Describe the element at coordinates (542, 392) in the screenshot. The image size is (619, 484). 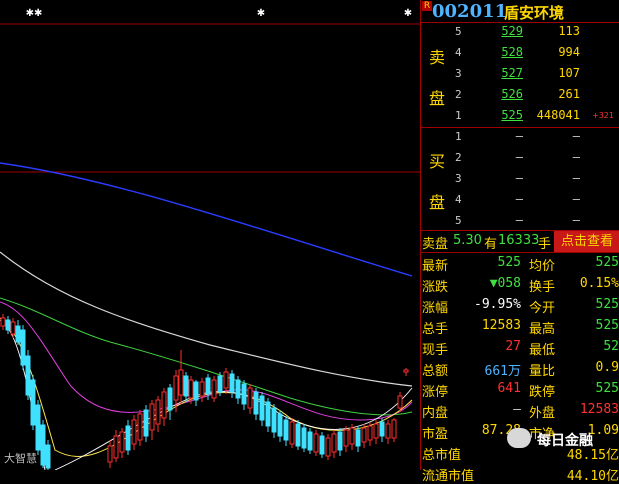
I see `quote-label: 跌停` at that location.